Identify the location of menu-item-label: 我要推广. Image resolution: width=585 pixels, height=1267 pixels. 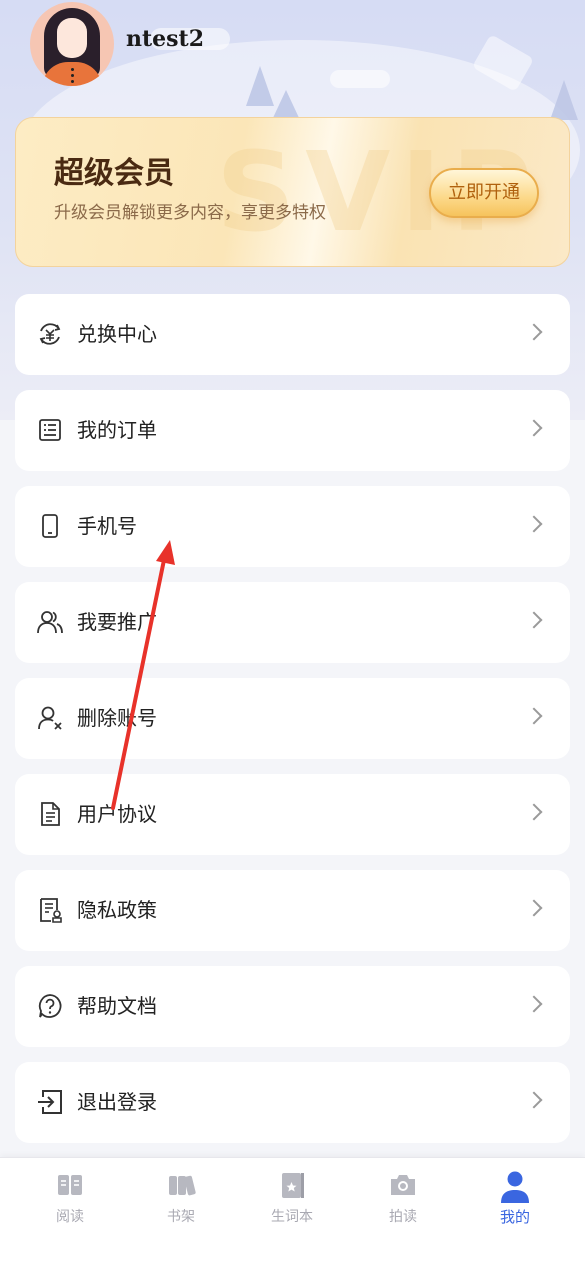
(117, 622).